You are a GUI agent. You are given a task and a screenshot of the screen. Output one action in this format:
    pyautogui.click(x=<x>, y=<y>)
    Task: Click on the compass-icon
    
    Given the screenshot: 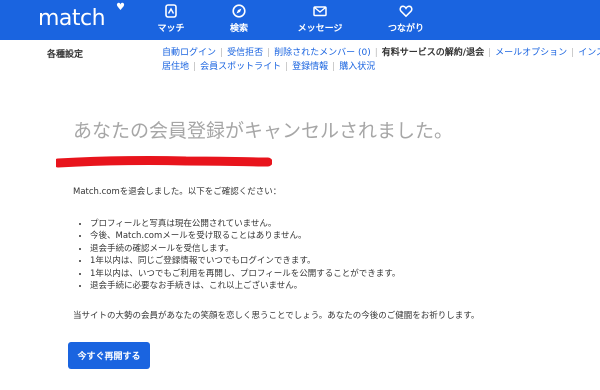 What is the action you would take?
    pyautogui.click(x=239, y=11)
    